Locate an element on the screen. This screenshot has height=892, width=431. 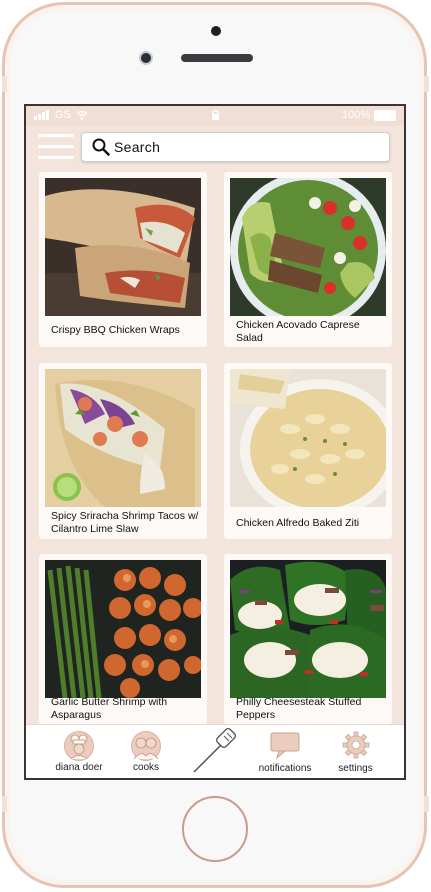
home-button is located at coordinates (215, 829).